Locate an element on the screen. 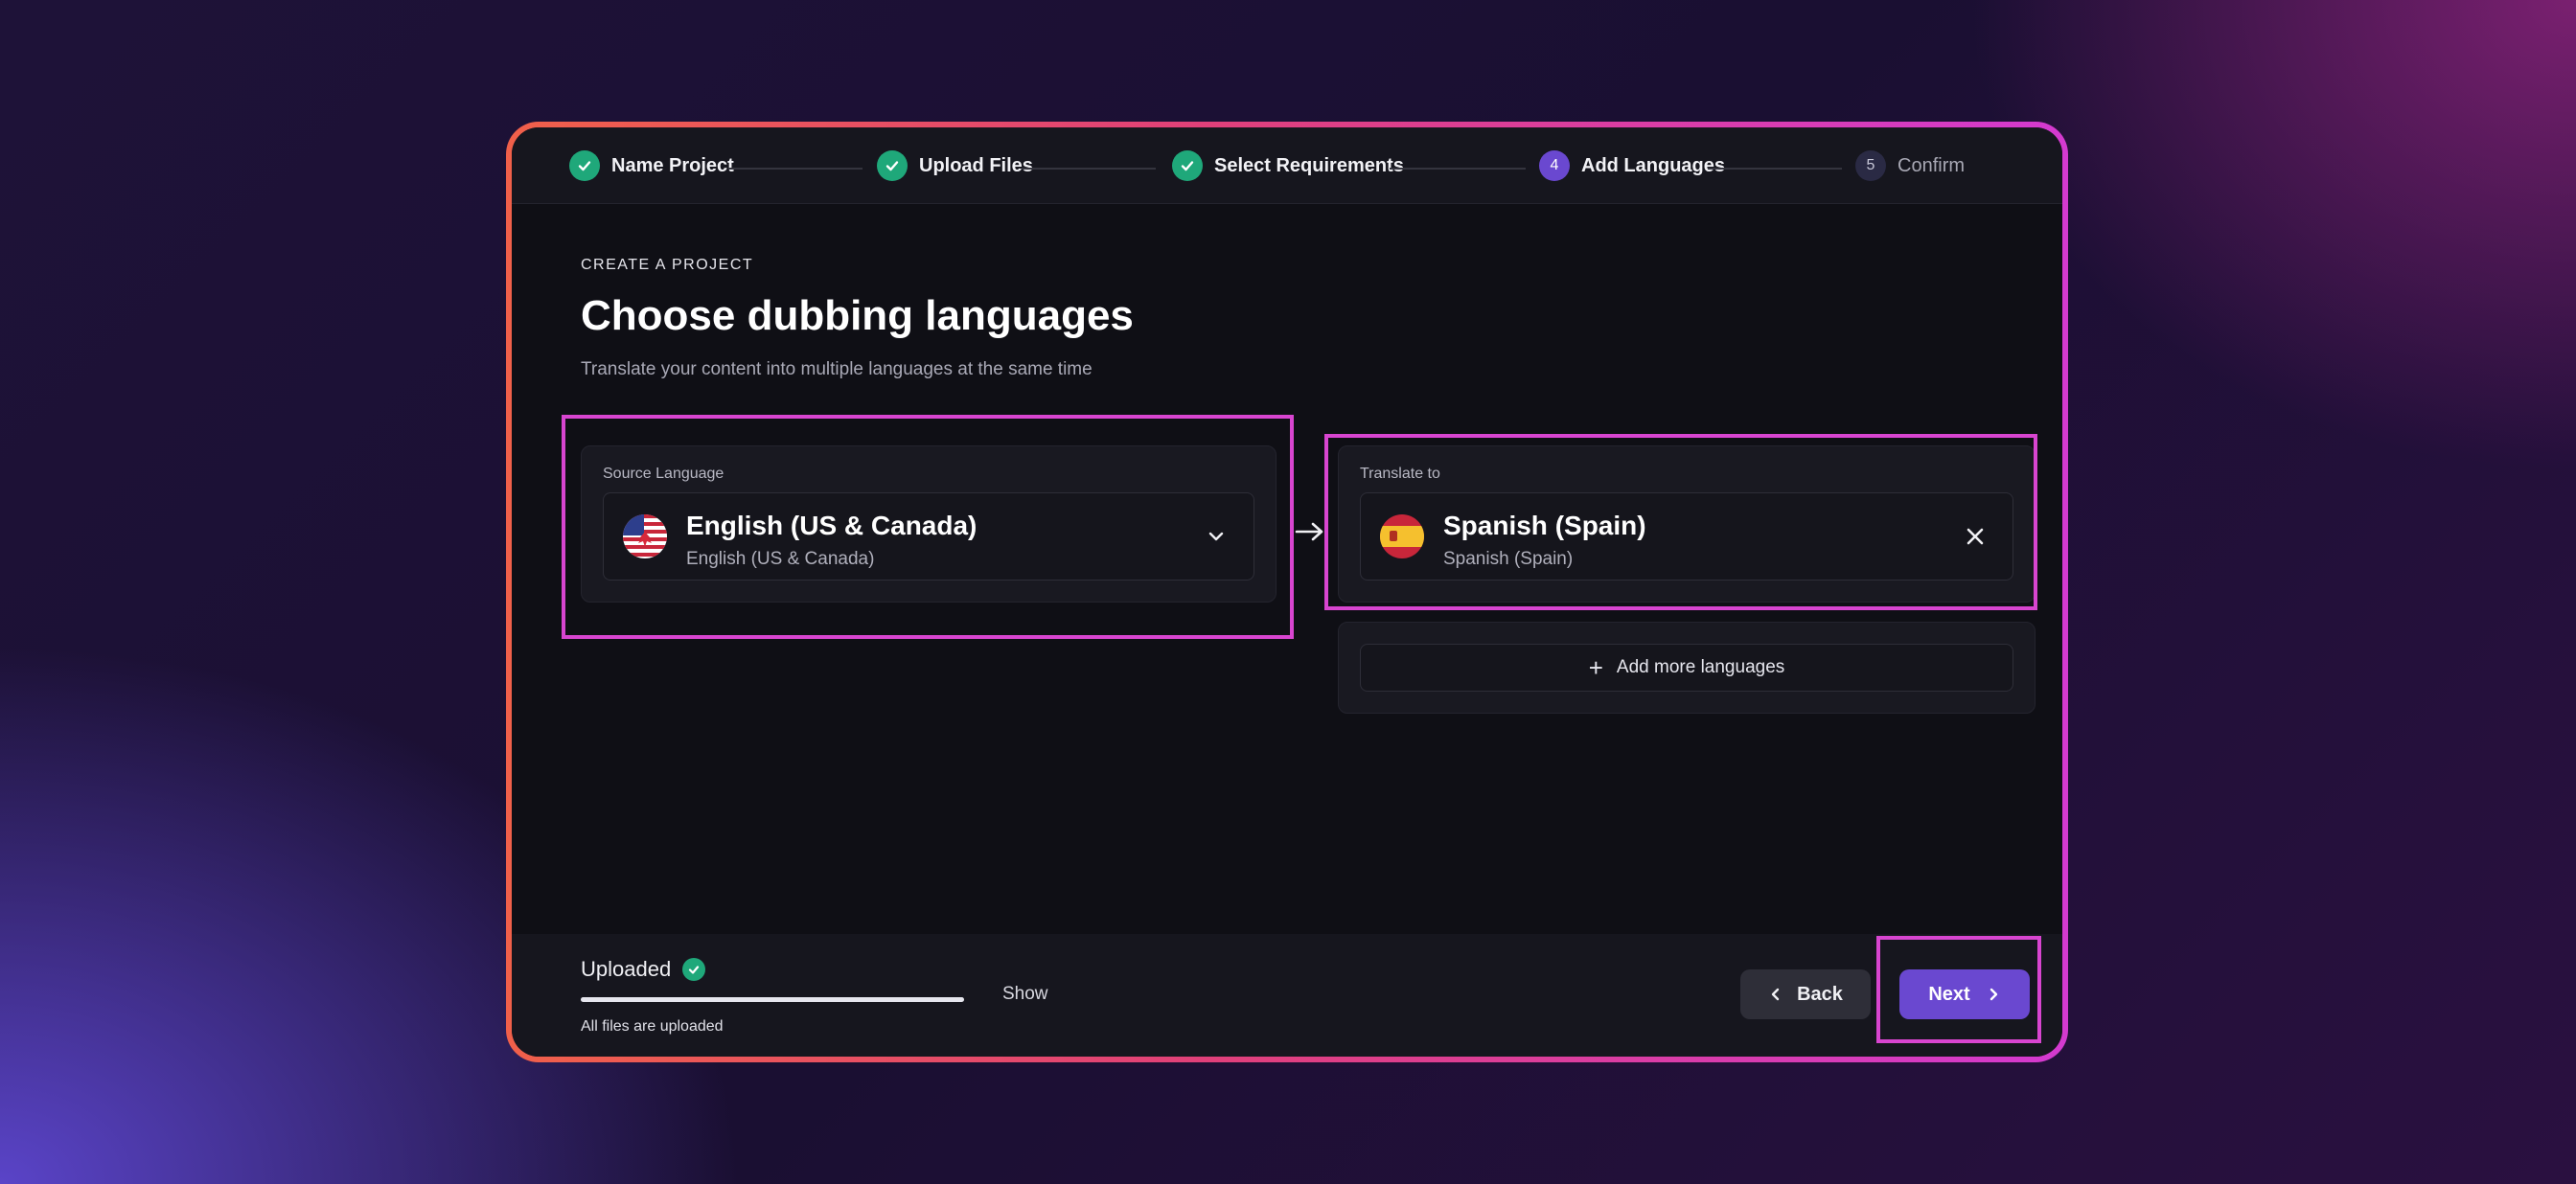 This screenshot has width=2576, height=1184. add-more-languages-button: + Add more languages is located at coordinates (1686, 668).